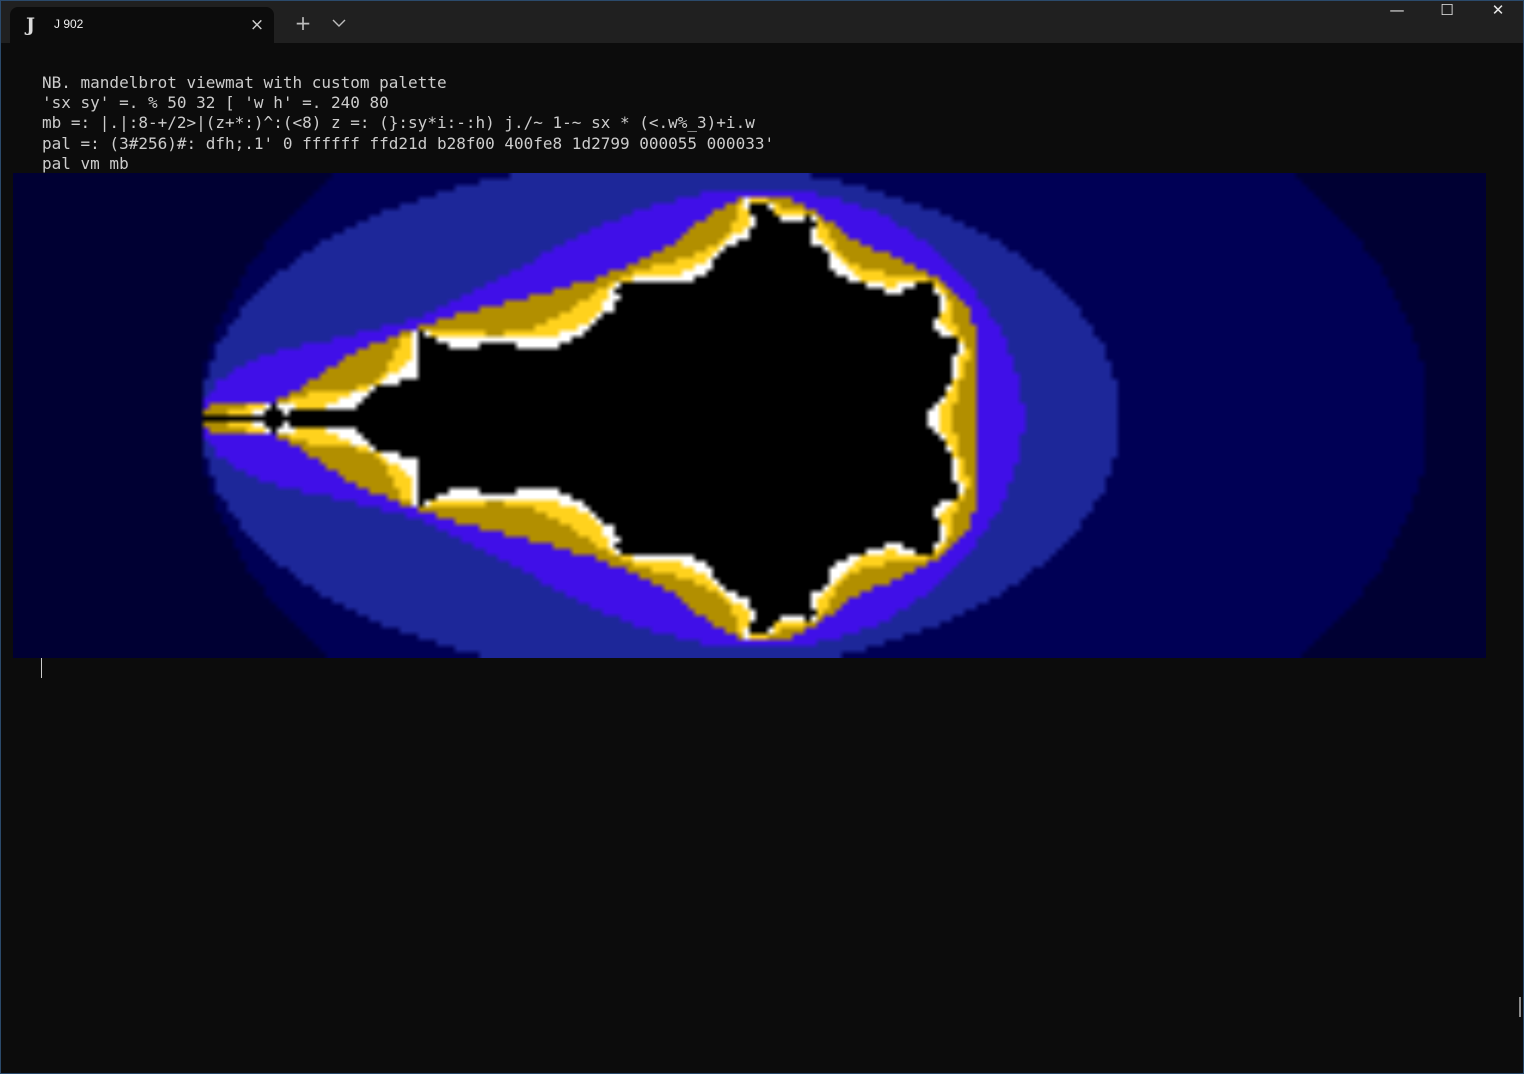 The width and height of the screenshot is (1524, 1074). Describe the element at coordinates (1520, 1007) in the screenshot. I see `scrollbar-thumb` at that location.